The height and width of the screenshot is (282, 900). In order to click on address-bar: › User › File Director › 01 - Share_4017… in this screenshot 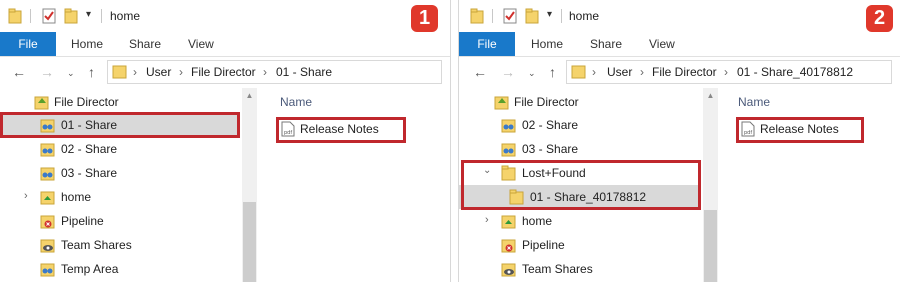, I will do `click(729, 72)`.